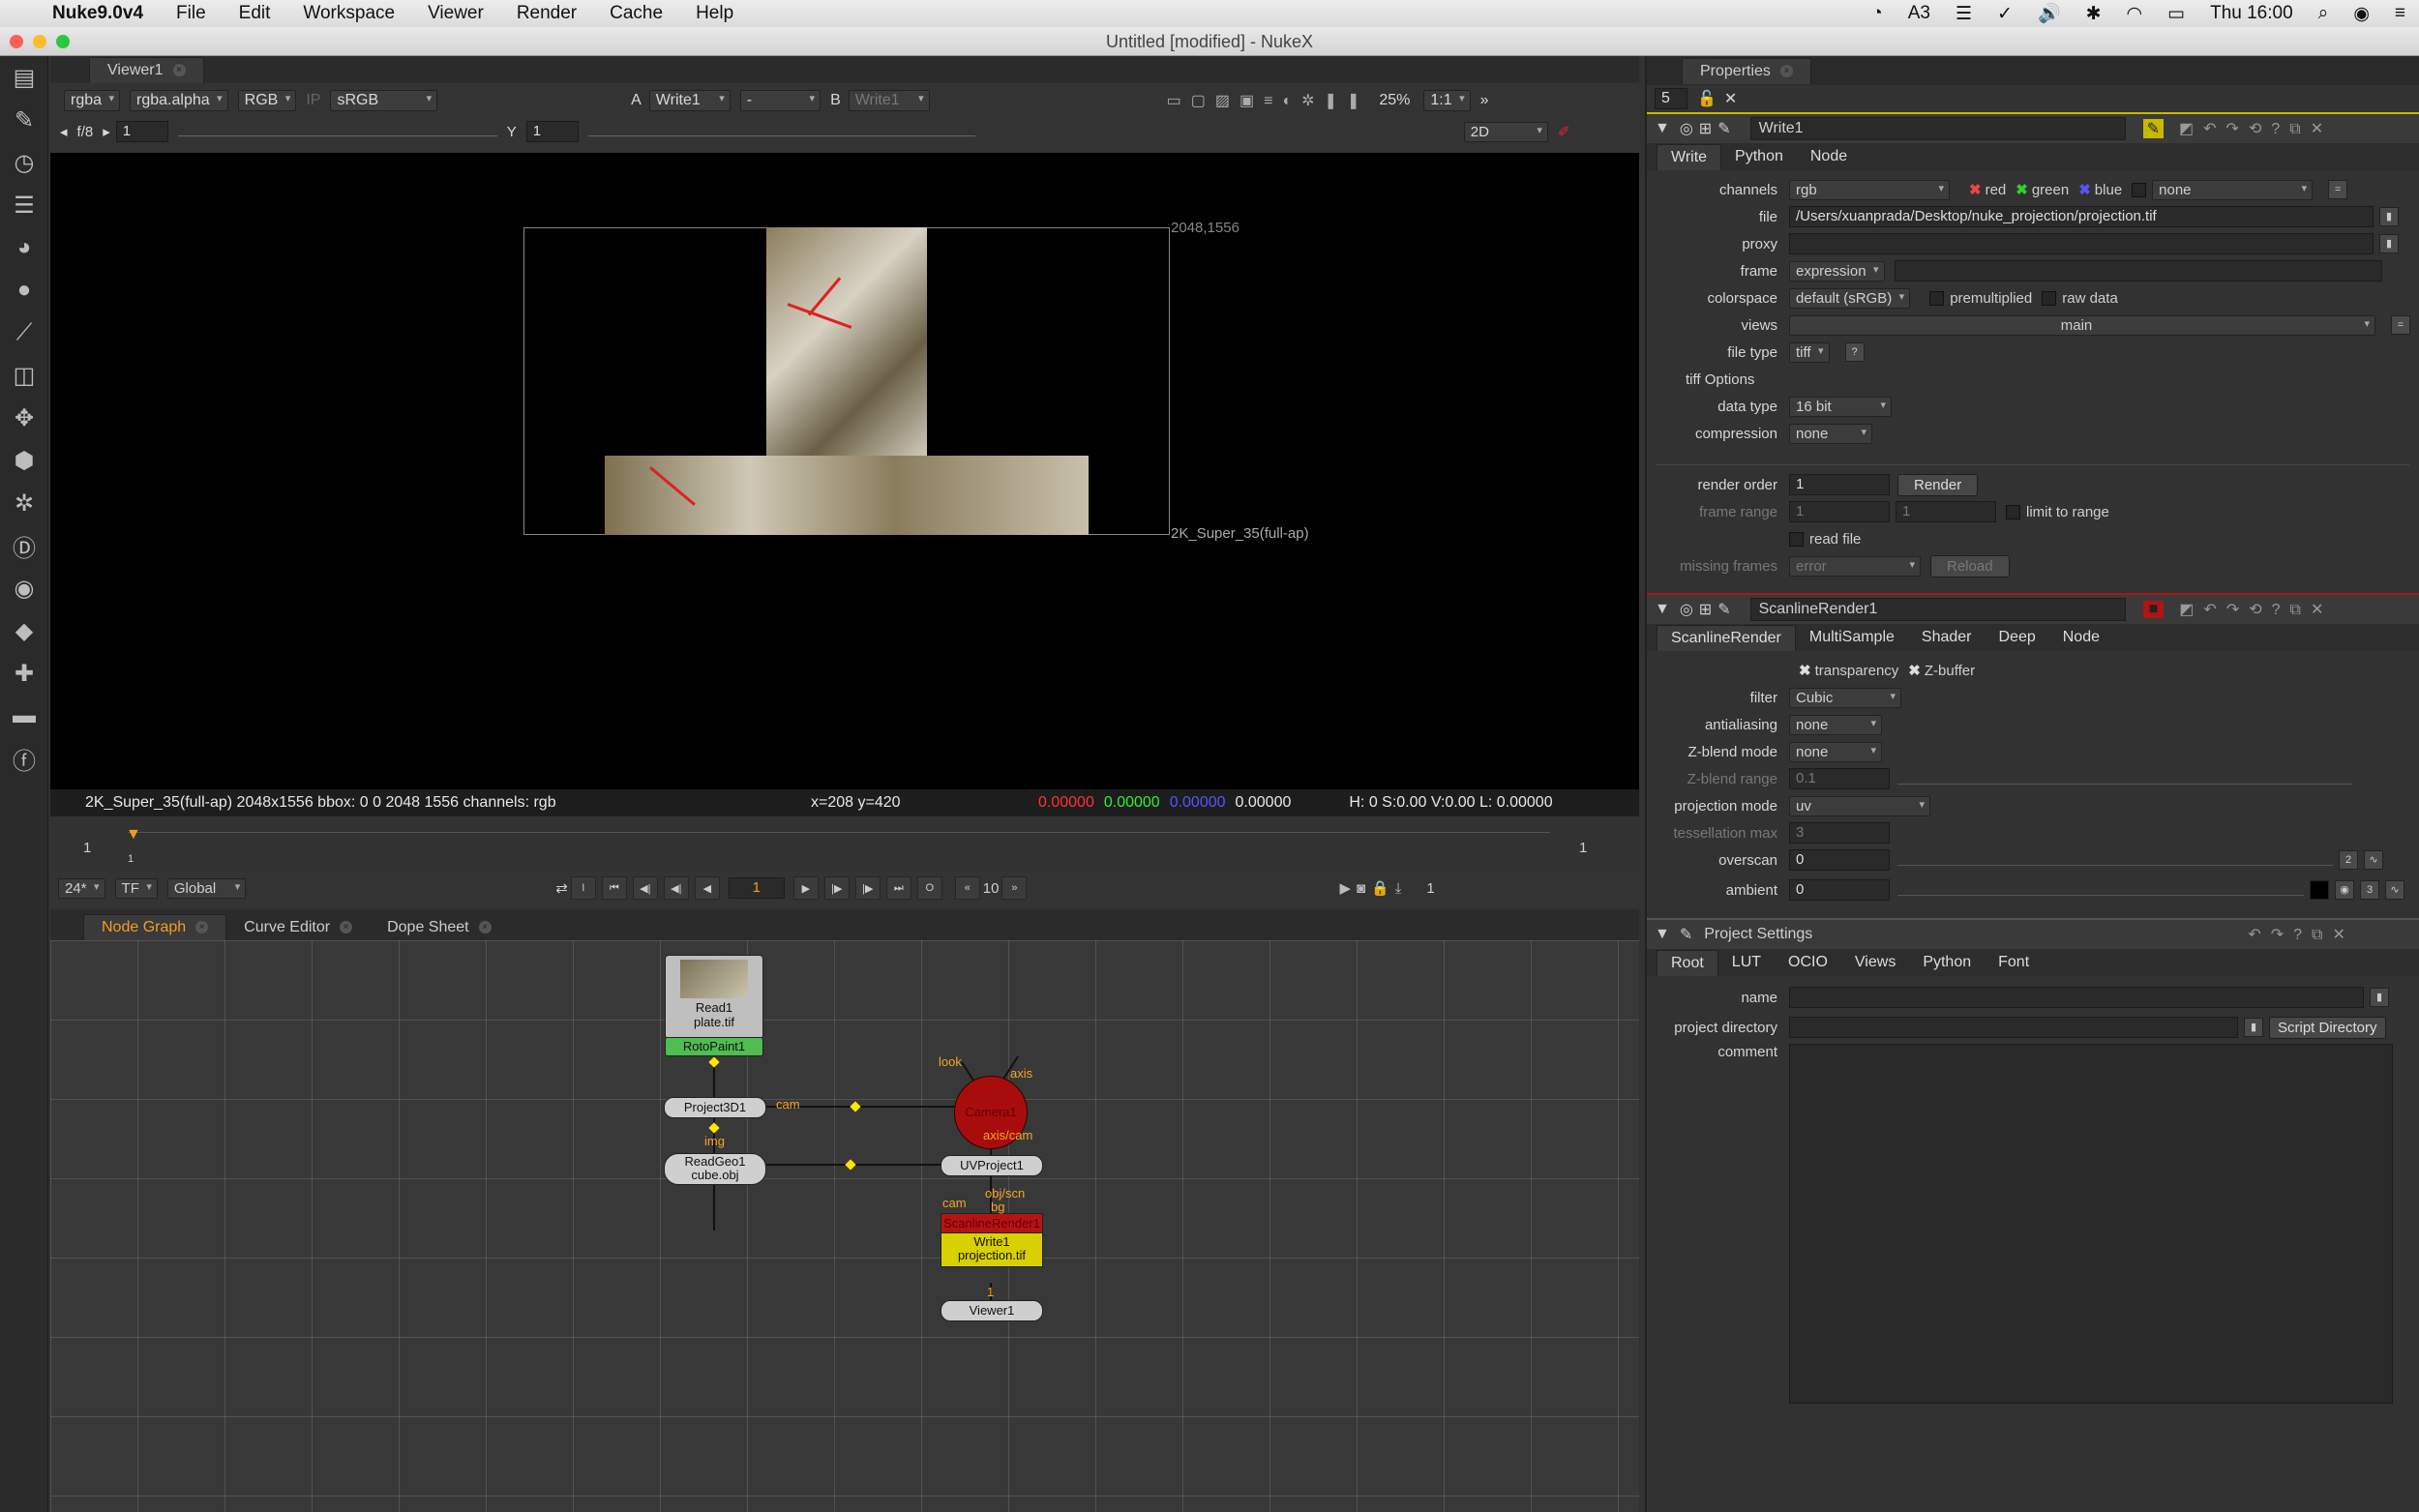  What do you see at coordinates (313, 101) in the screenshot?
I see `ip-button: IP` at bounding box center [313, 101].